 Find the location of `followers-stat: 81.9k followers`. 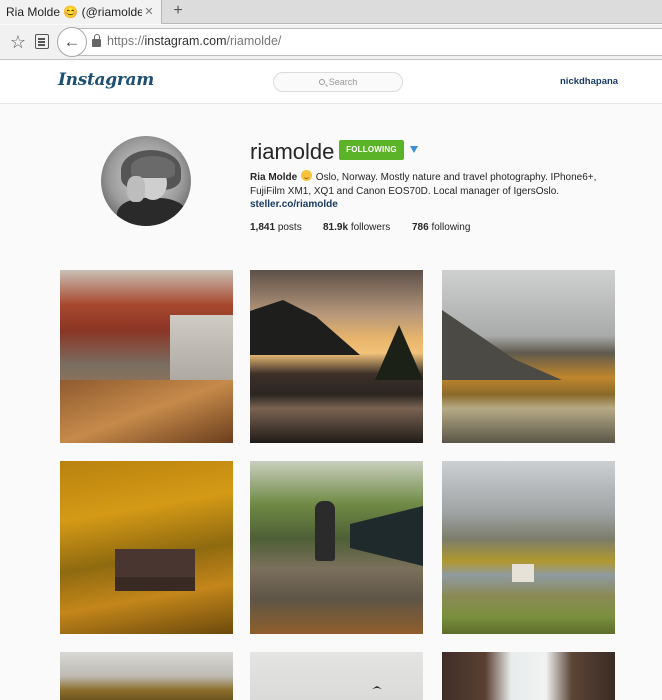

followers-stat: 81.9k followers is located at coordinates (356, 227).